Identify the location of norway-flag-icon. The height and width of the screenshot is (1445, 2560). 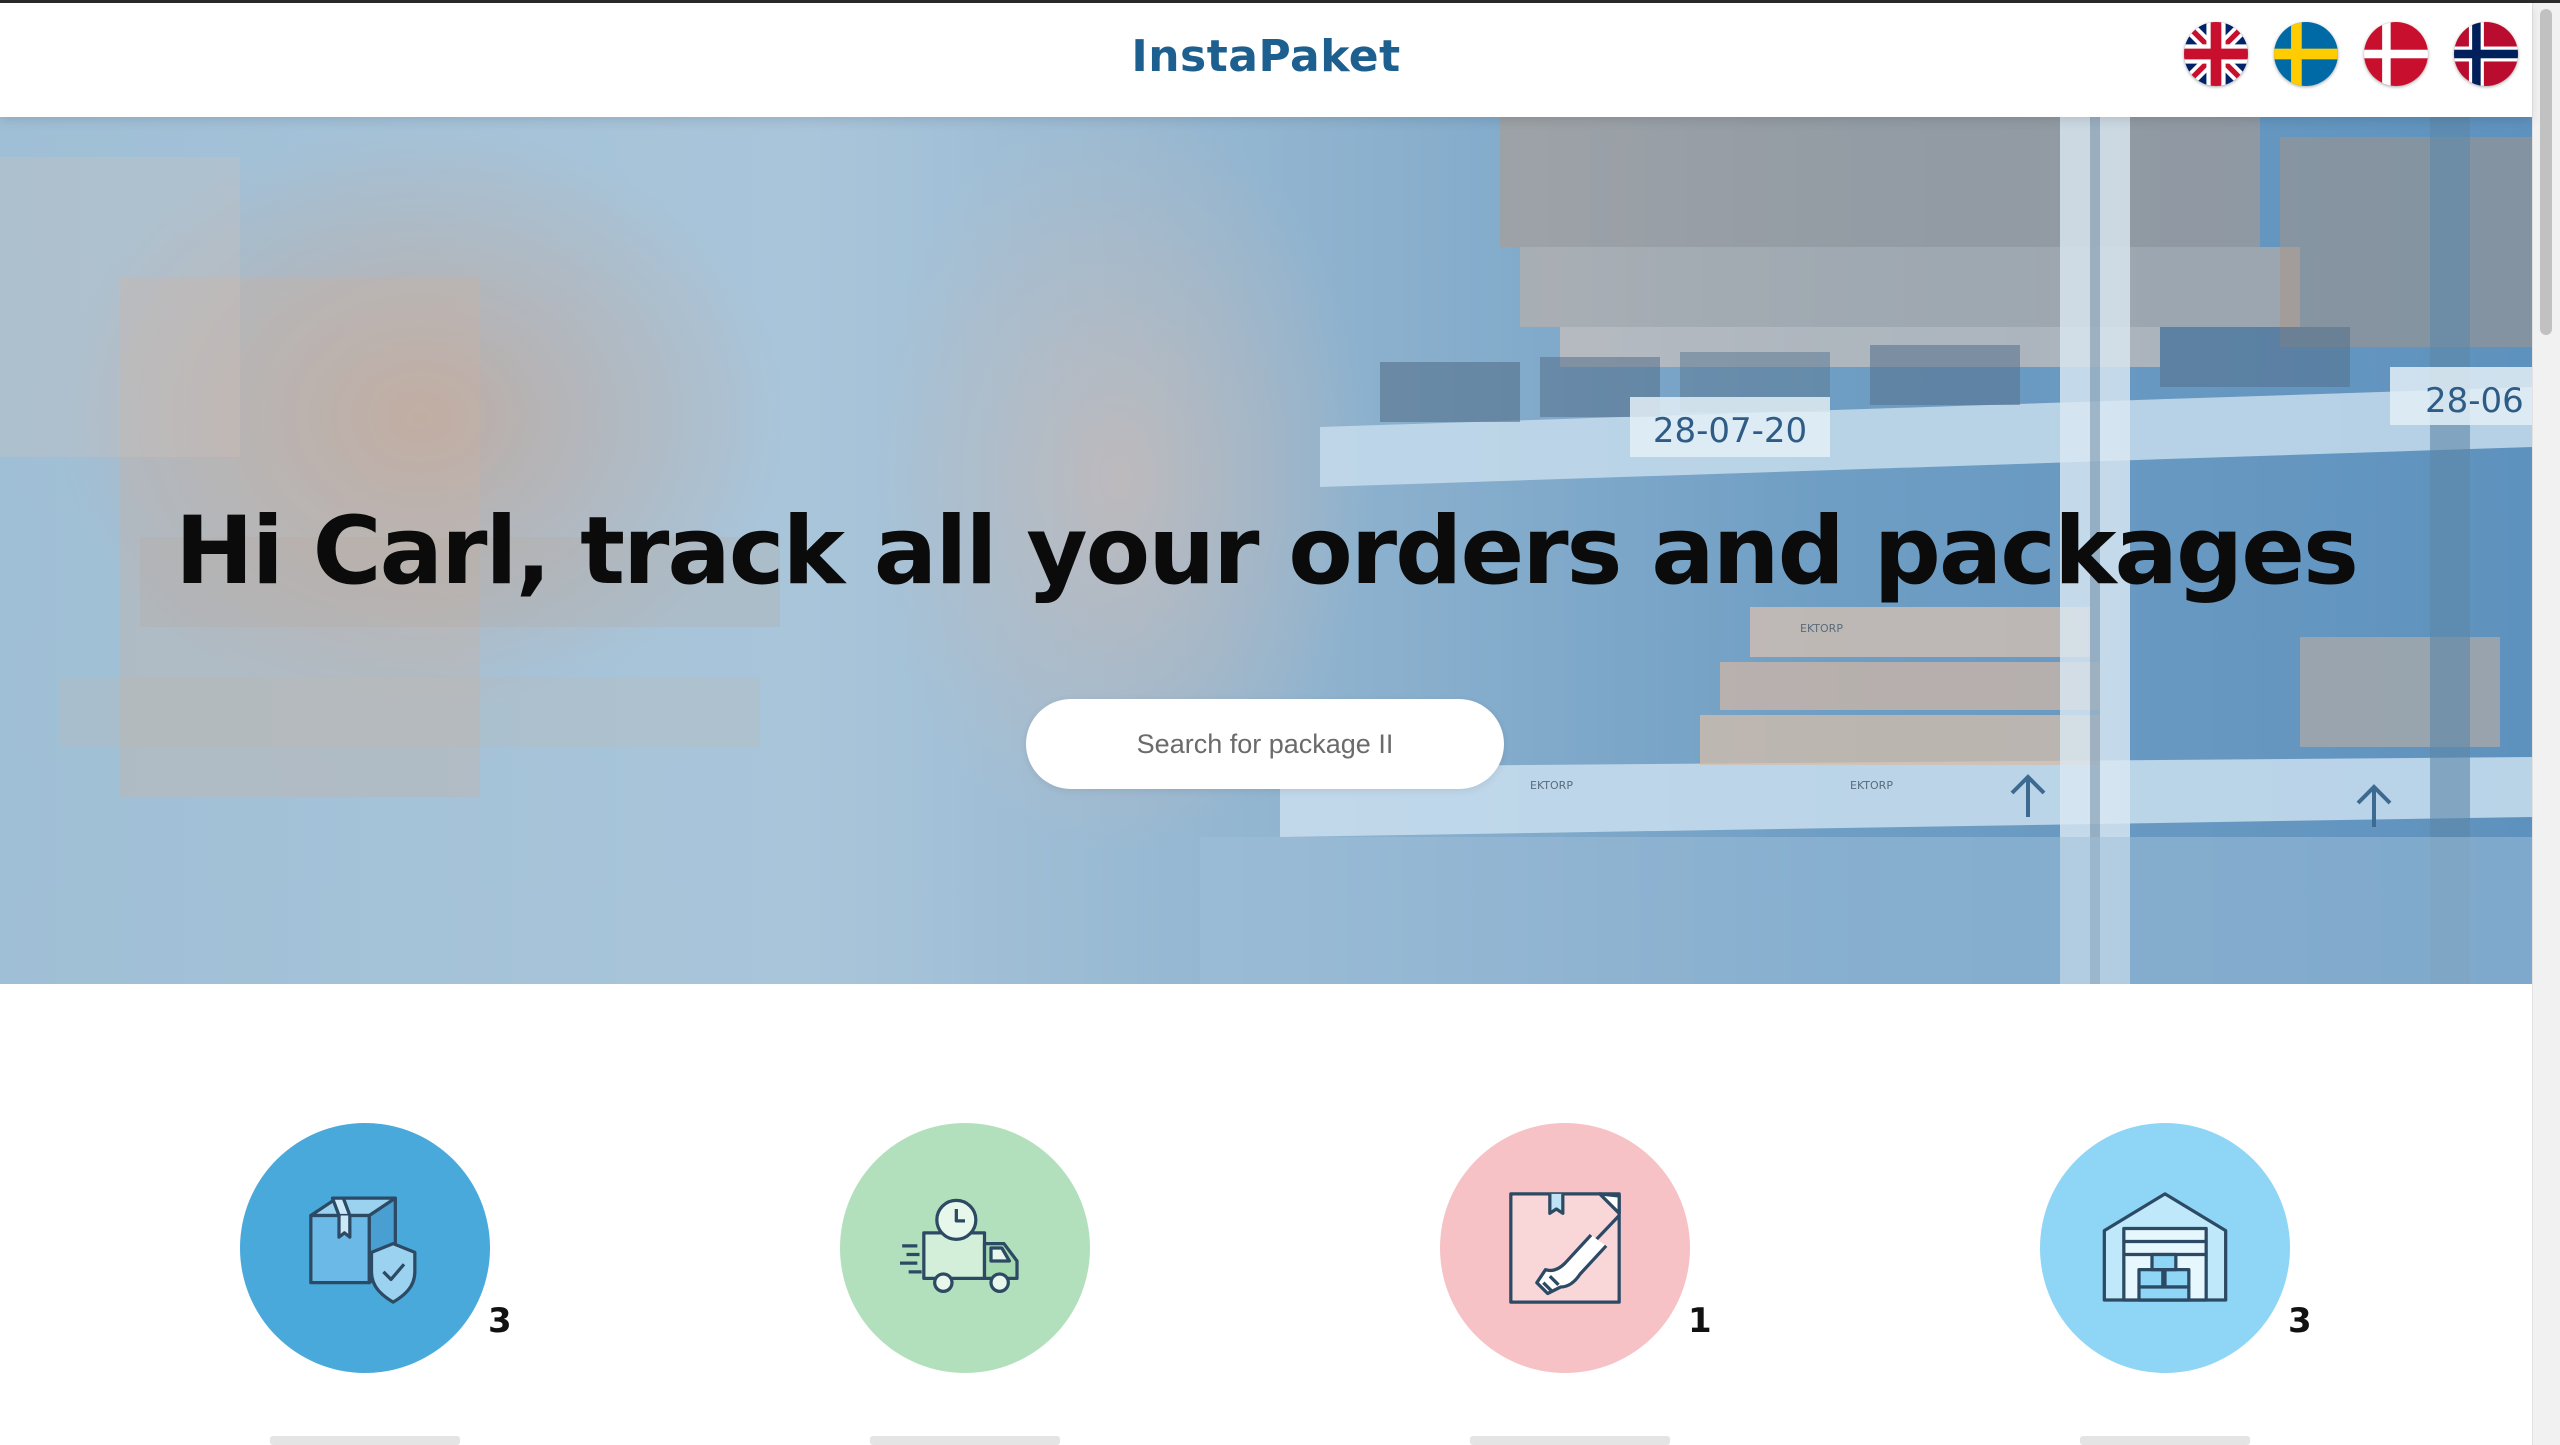
(2486, 54).